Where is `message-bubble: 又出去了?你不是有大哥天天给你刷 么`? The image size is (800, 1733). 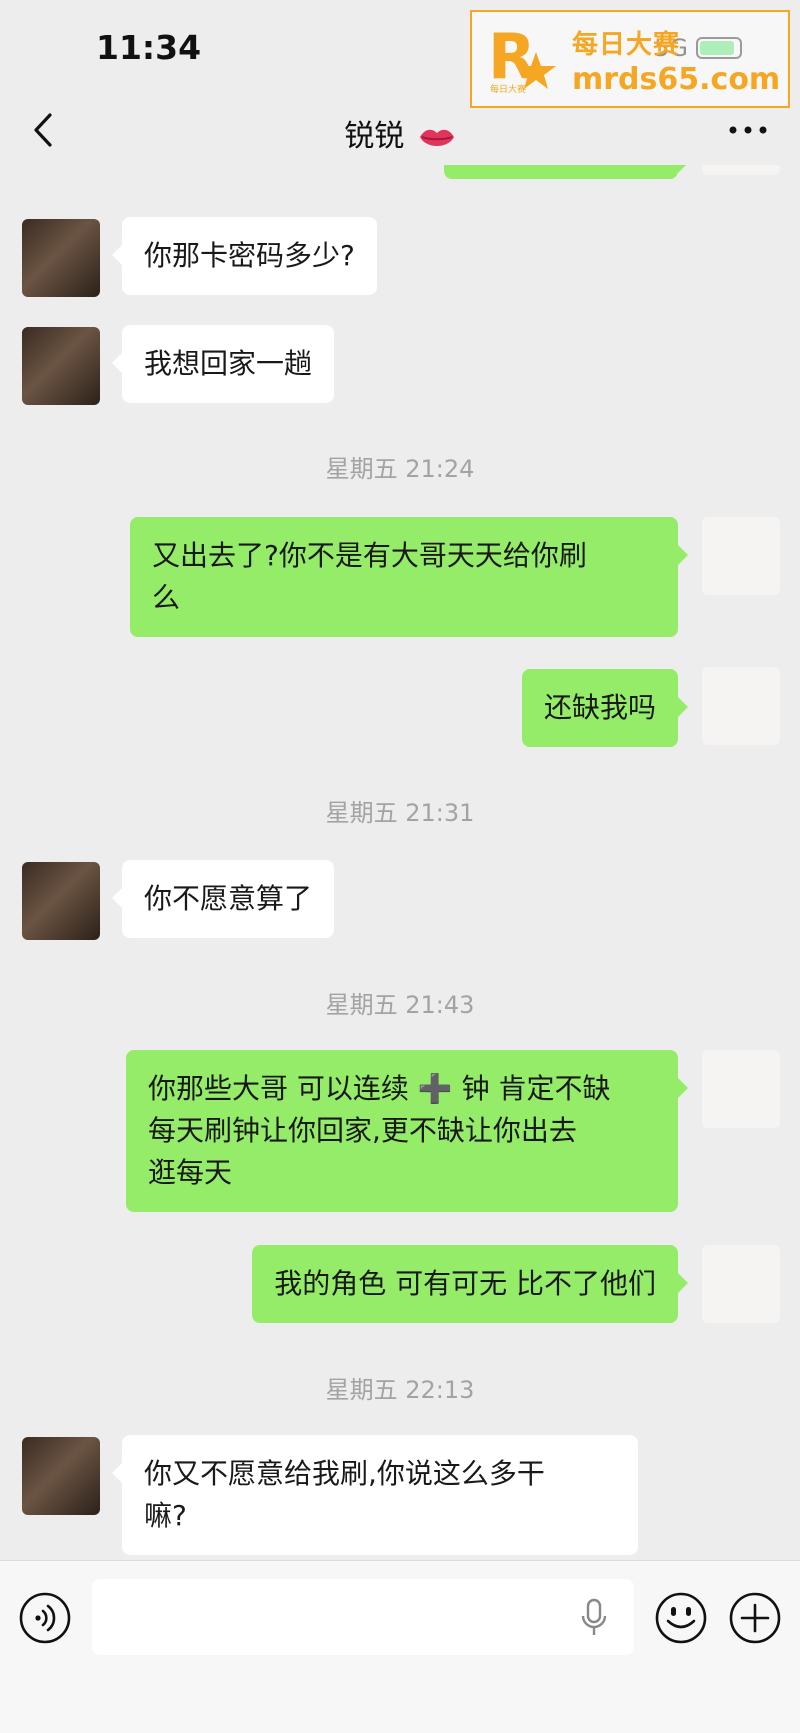
message-bubble: 又出去了?你不是有大哥天天给你刷 么 is located at coordinates (409, 577).